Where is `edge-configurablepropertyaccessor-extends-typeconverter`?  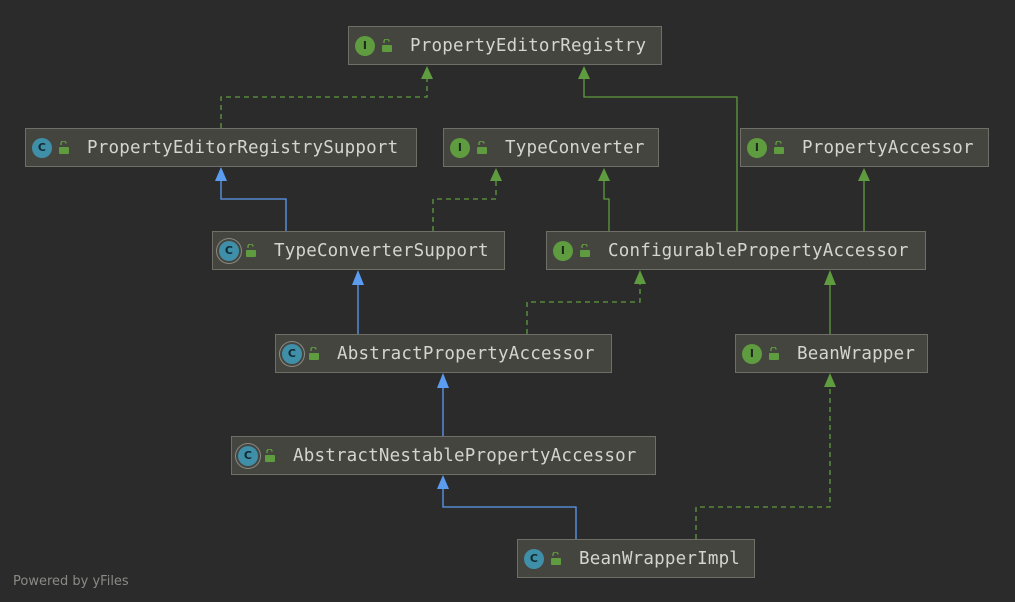 edge-configurablepropertyaccessor-extends-typeconverter is located at coordinates (606, 206).